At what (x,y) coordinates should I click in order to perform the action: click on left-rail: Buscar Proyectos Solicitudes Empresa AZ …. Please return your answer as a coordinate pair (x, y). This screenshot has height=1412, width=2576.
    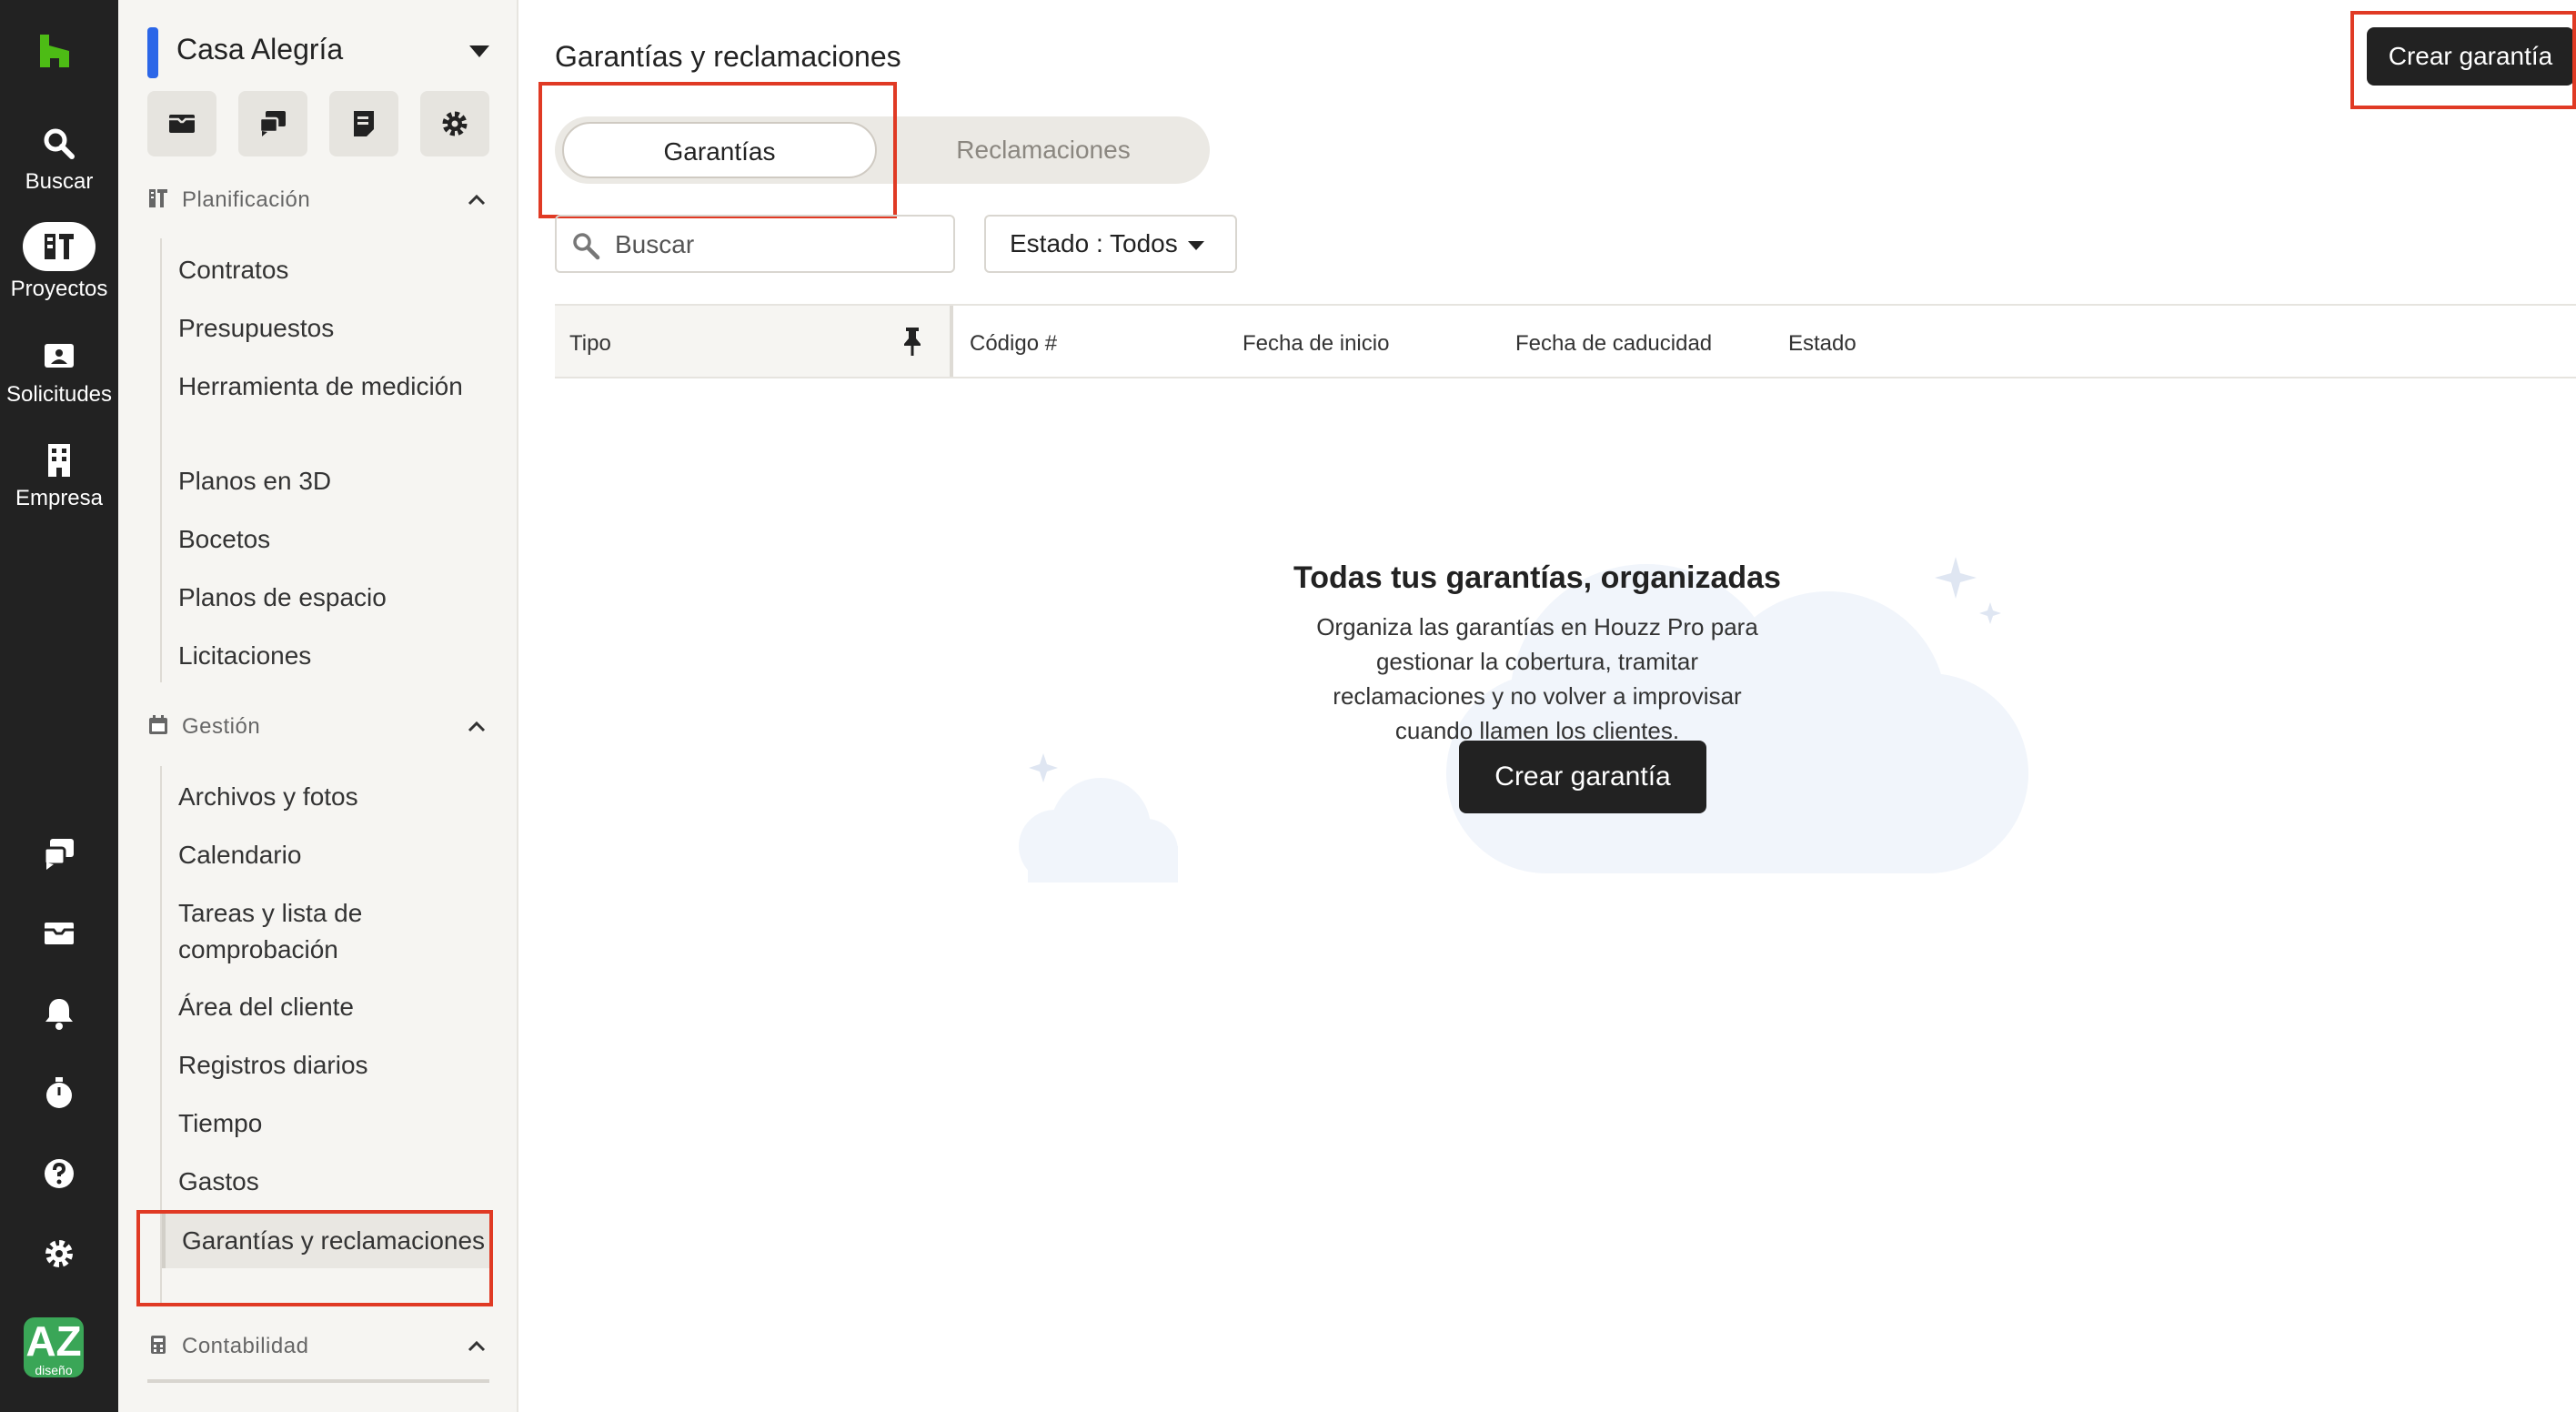
    Looking at the image, I should click on (59, 706).